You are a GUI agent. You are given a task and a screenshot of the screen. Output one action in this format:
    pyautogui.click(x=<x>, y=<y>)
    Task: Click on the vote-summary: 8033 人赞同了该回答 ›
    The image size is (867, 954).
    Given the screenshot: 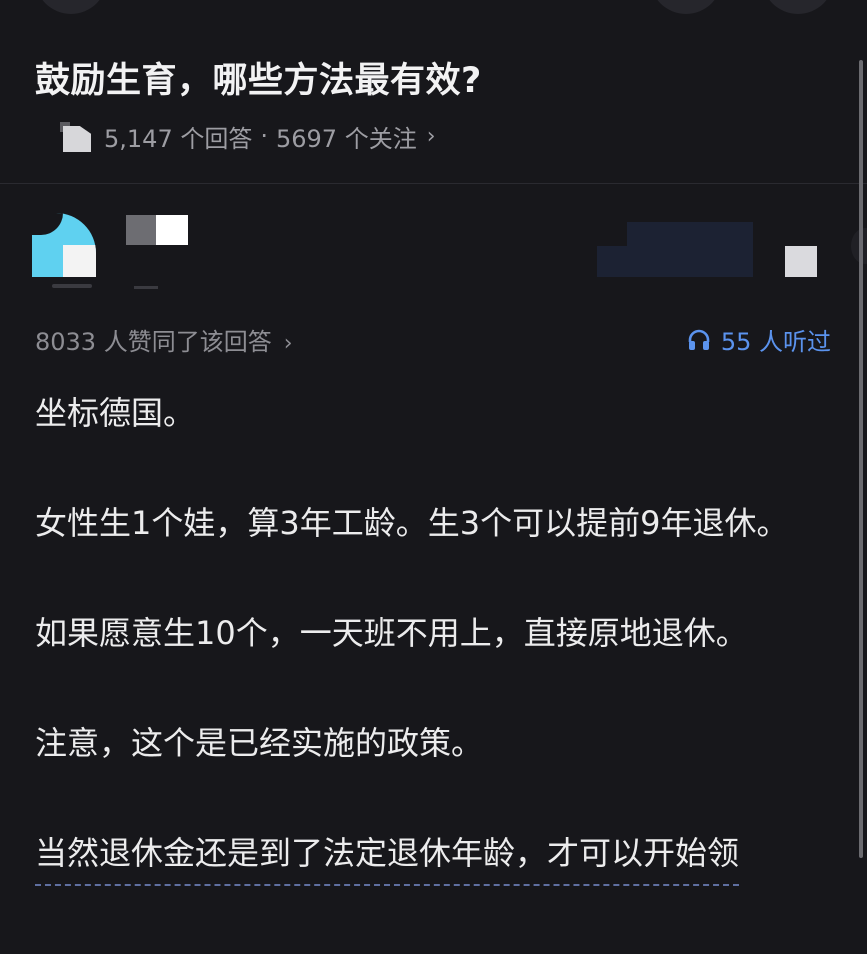 What is the action you would take?
    pyautogui.click(x=164, y=339)
    